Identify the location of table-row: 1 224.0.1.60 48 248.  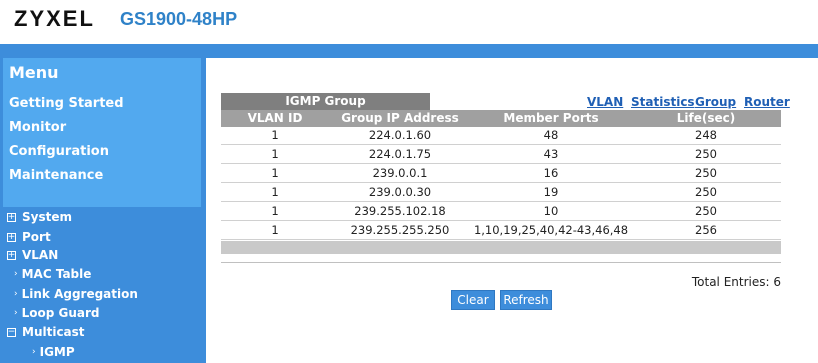
(501, 136).